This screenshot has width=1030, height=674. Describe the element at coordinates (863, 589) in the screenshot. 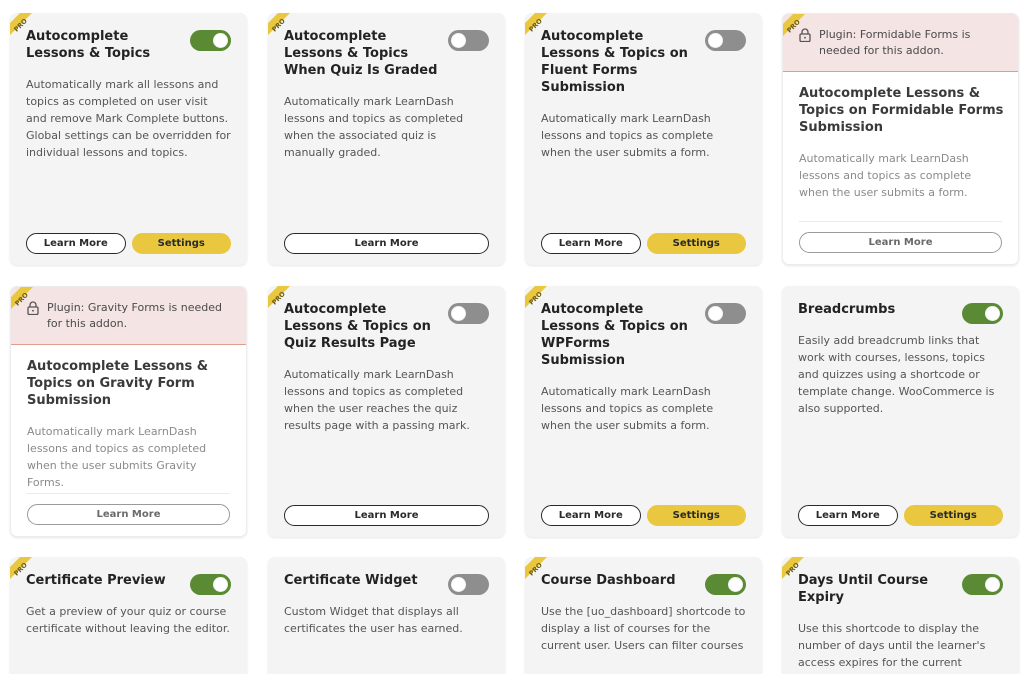

I see `addon-title: Days Until Course Expiry` at that location.